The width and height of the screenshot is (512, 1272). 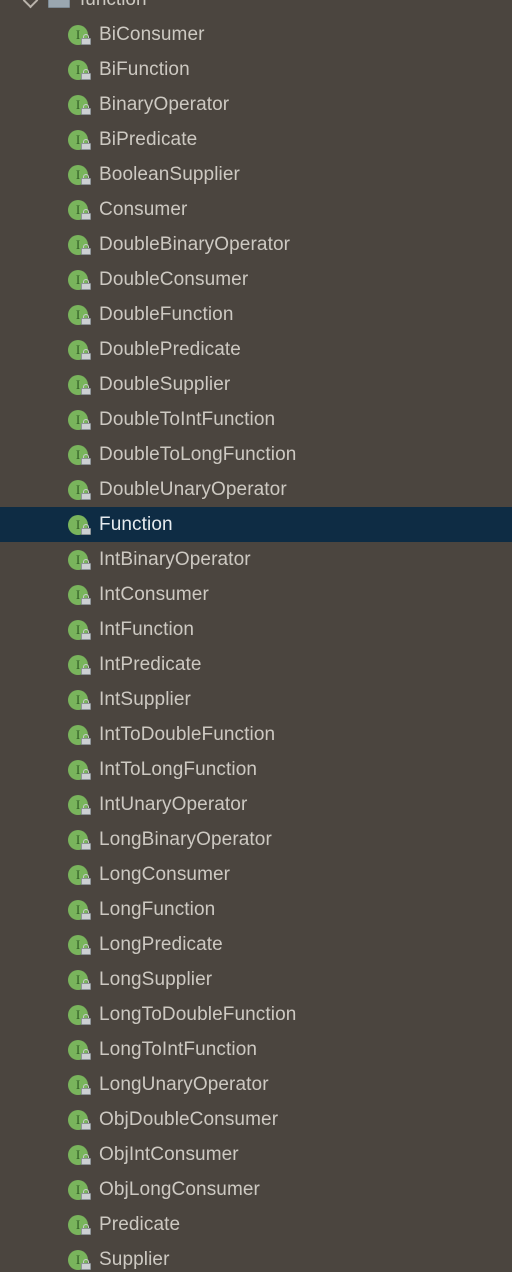 I want to click on tree-node-label: Function, so click(x=136, y=524).